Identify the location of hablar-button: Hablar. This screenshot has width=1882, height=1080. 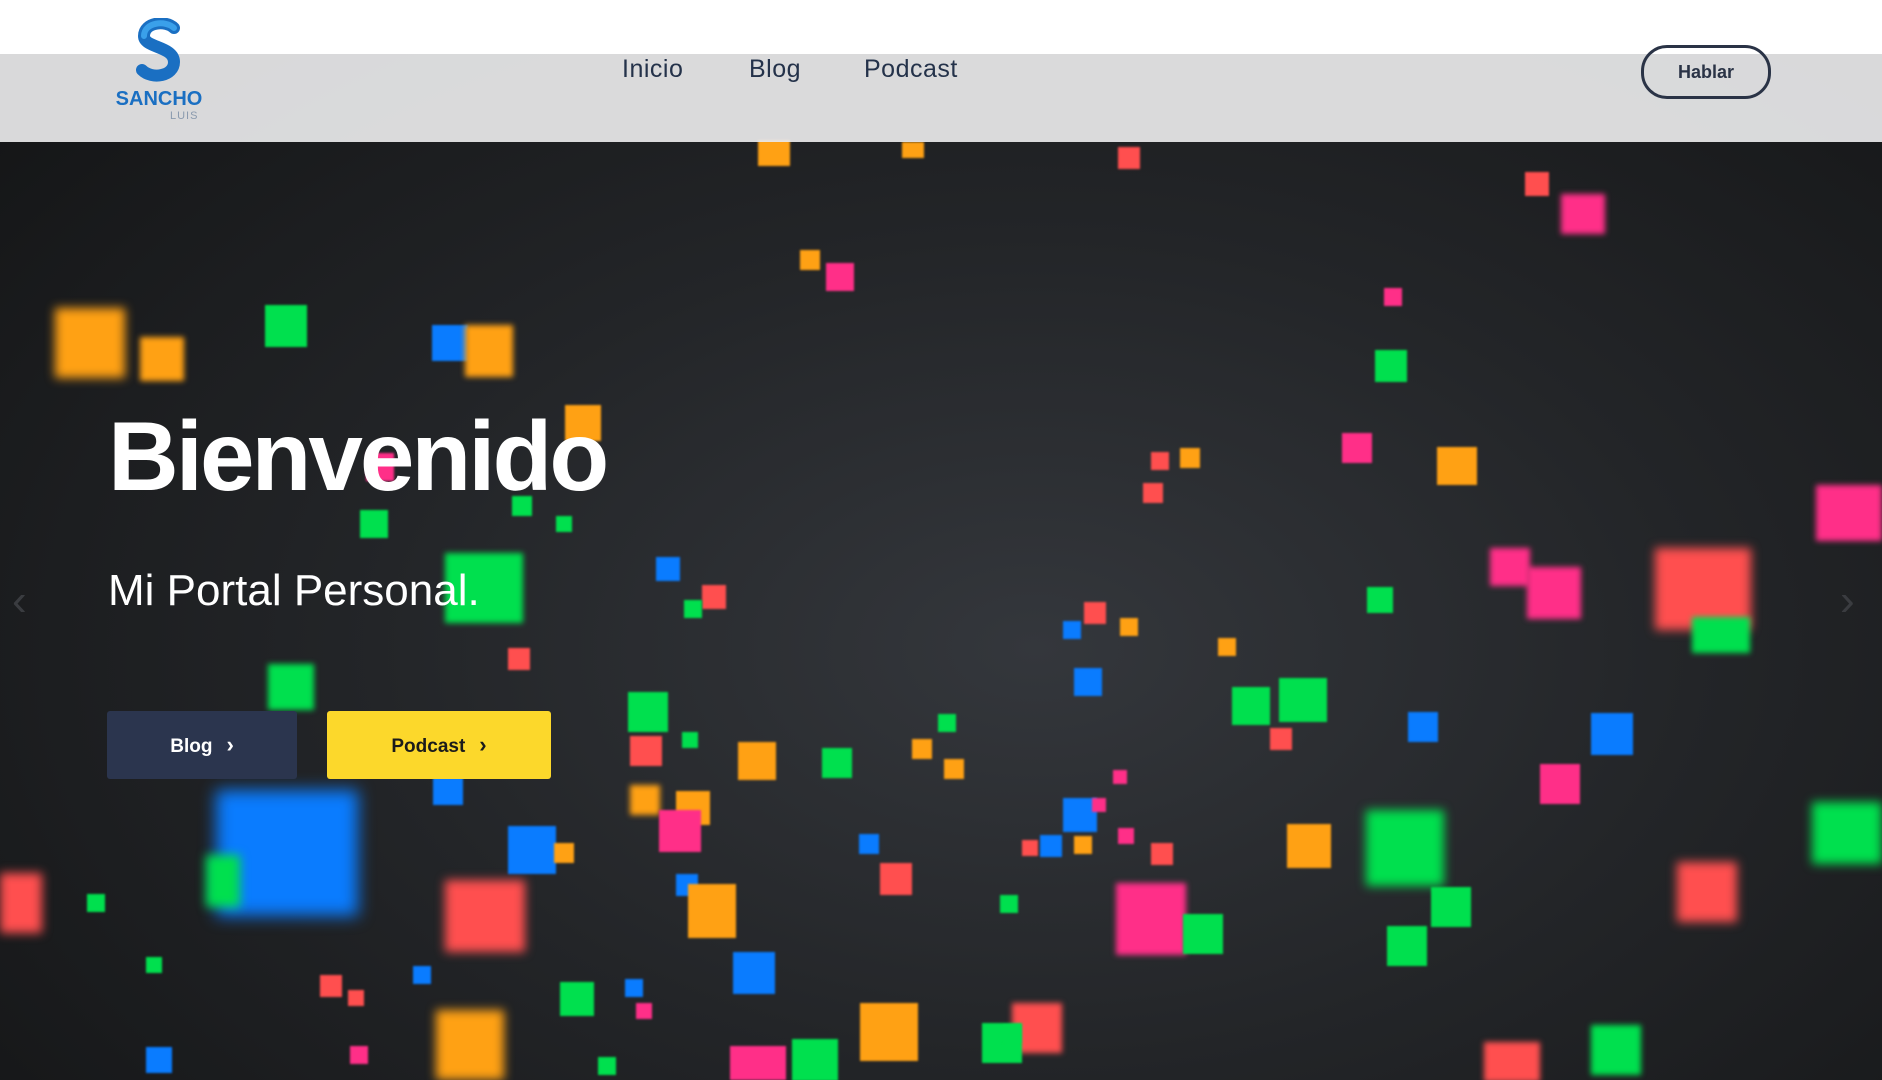
(1706, 72).